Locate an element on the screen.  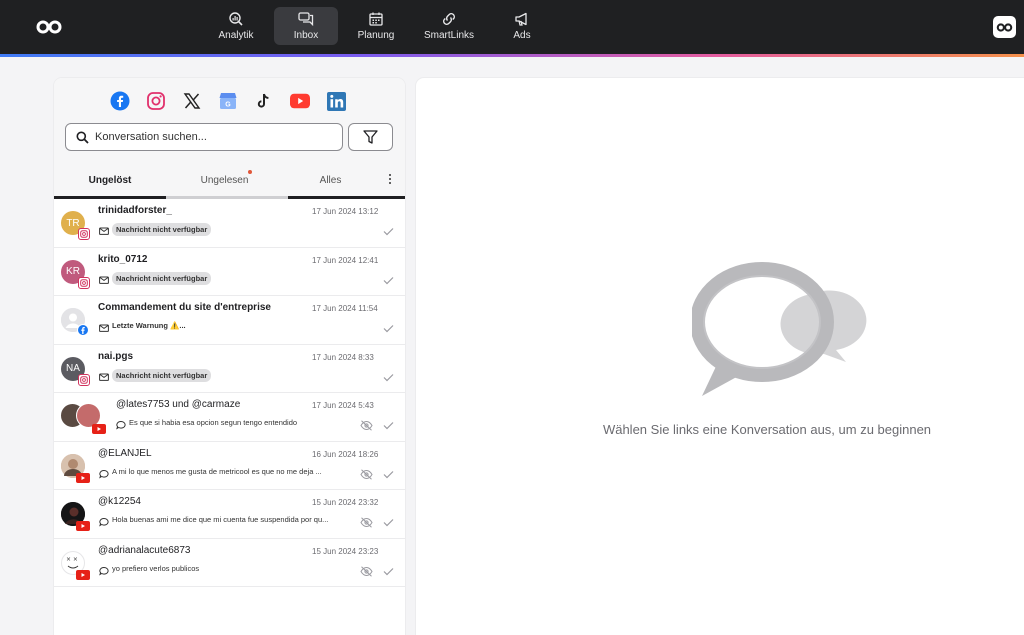
filter-icon is located at coordinates (370, 137).